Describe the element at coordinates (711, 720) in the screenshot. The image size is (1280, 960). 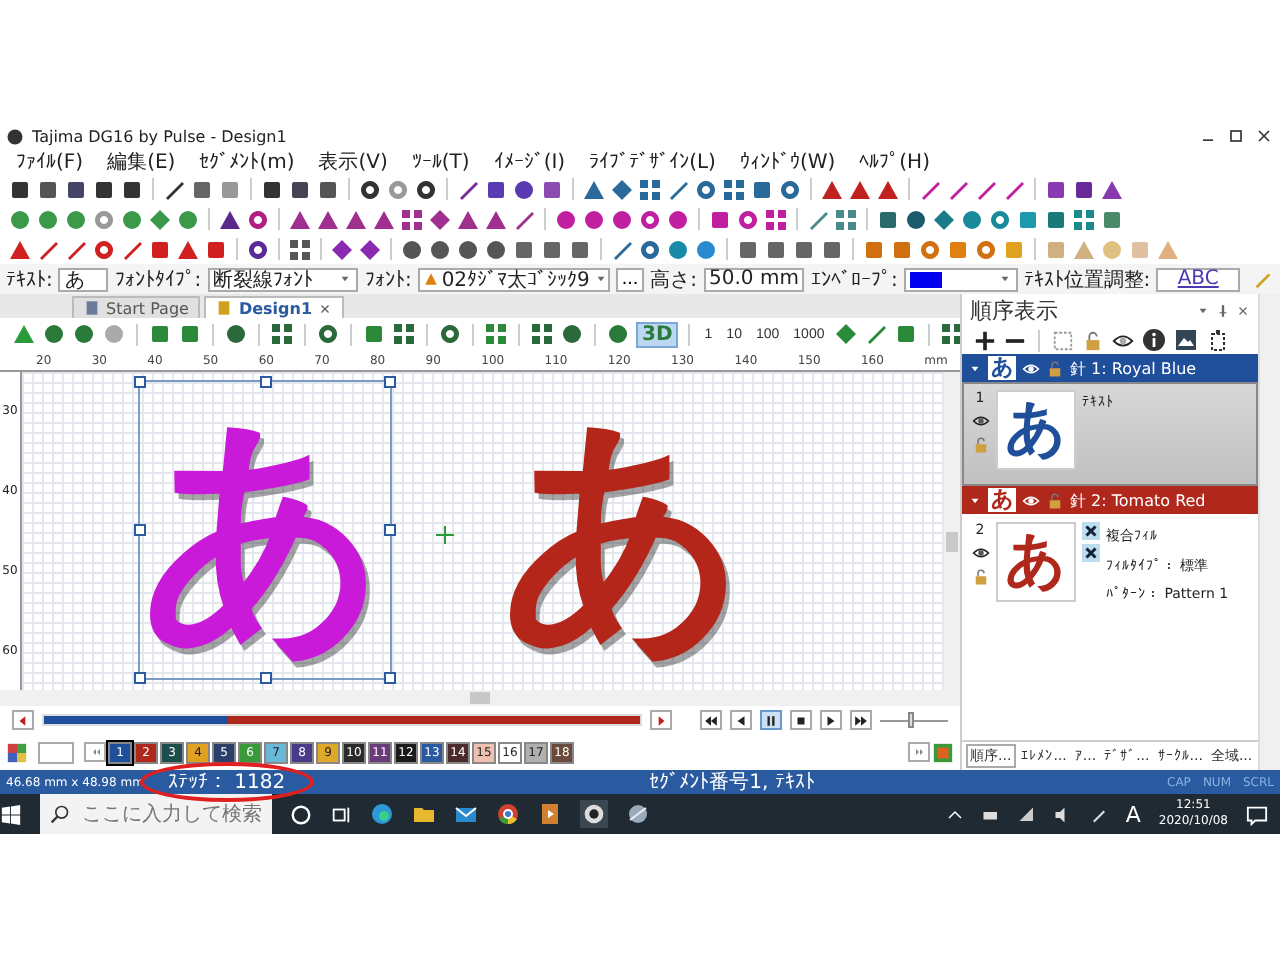
I see `rewind-button` at that location.